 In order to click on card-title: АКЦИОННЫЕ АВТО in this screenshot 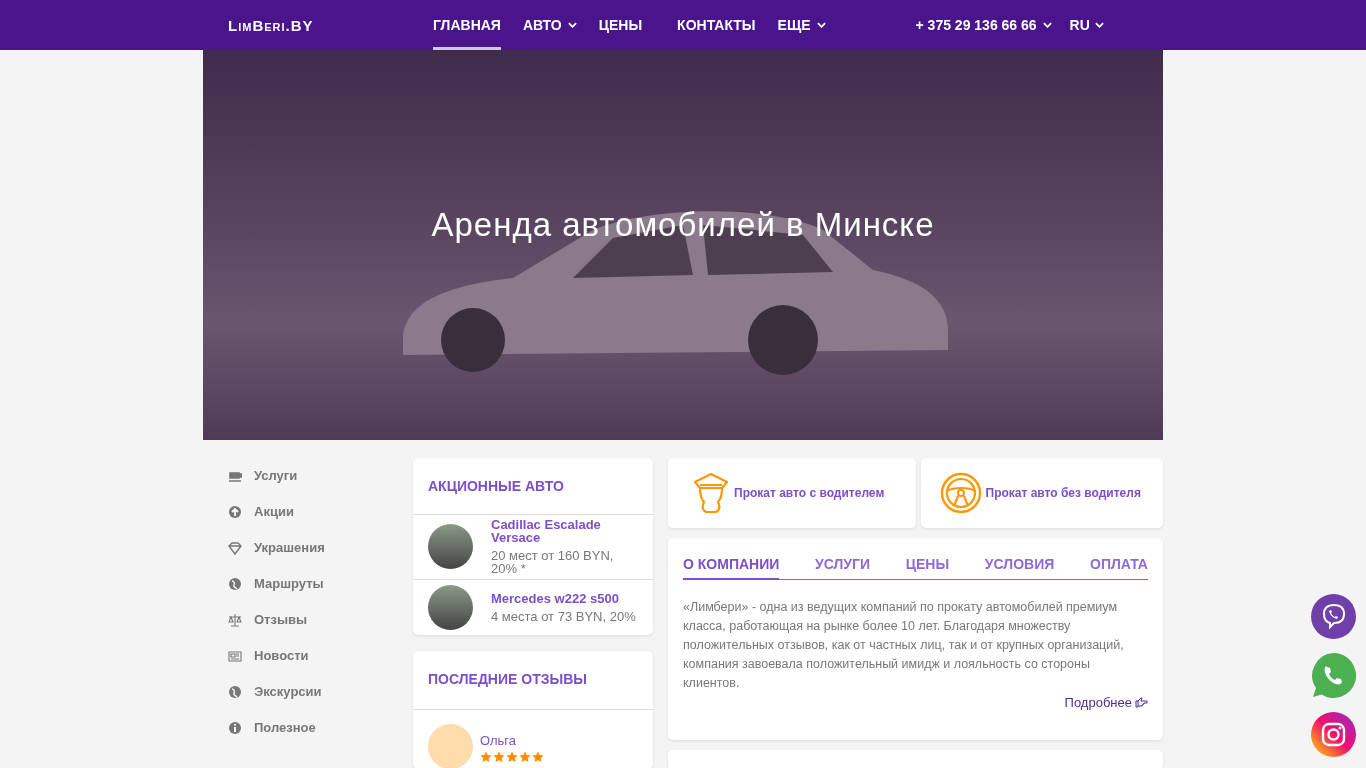, I will do `click(533, 486)`.